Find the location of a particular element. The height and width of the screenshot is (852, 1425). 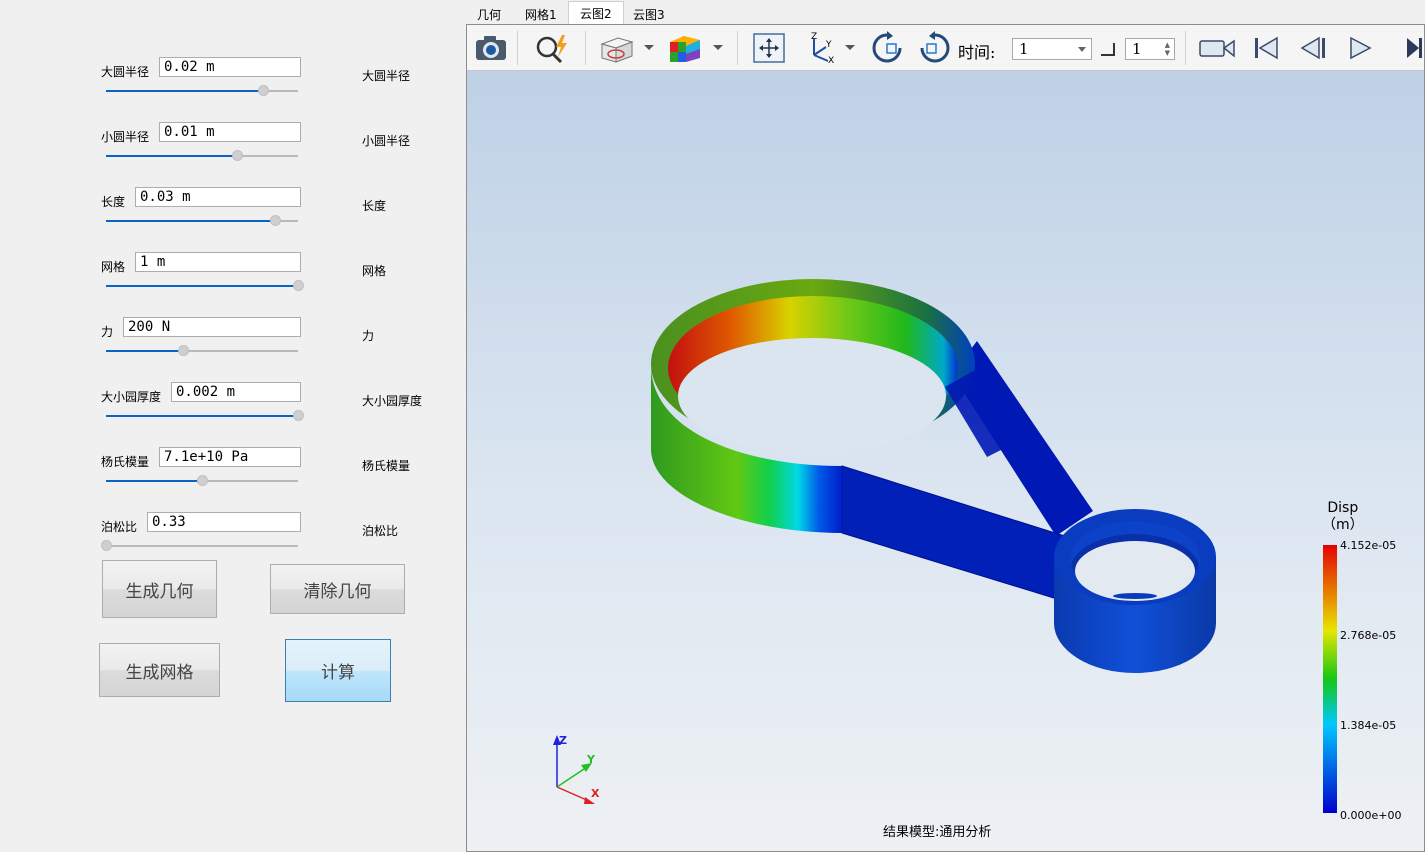

result-model-status: 结果模型:通用分析 is located at coordinates (937, 832).